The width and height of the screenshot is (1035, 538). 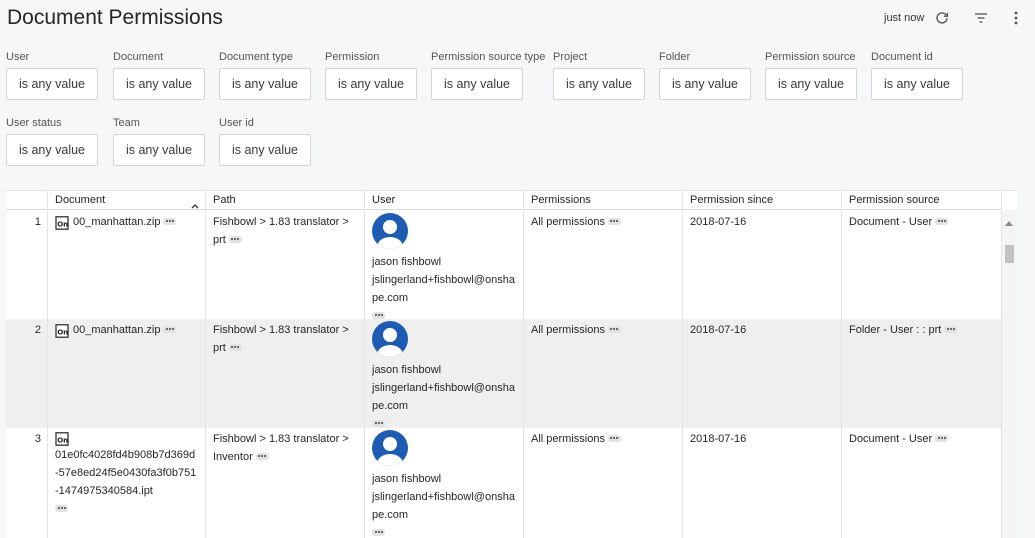 I want to click on filter-document-type: Document type is any value, so click(x=265, y=75).